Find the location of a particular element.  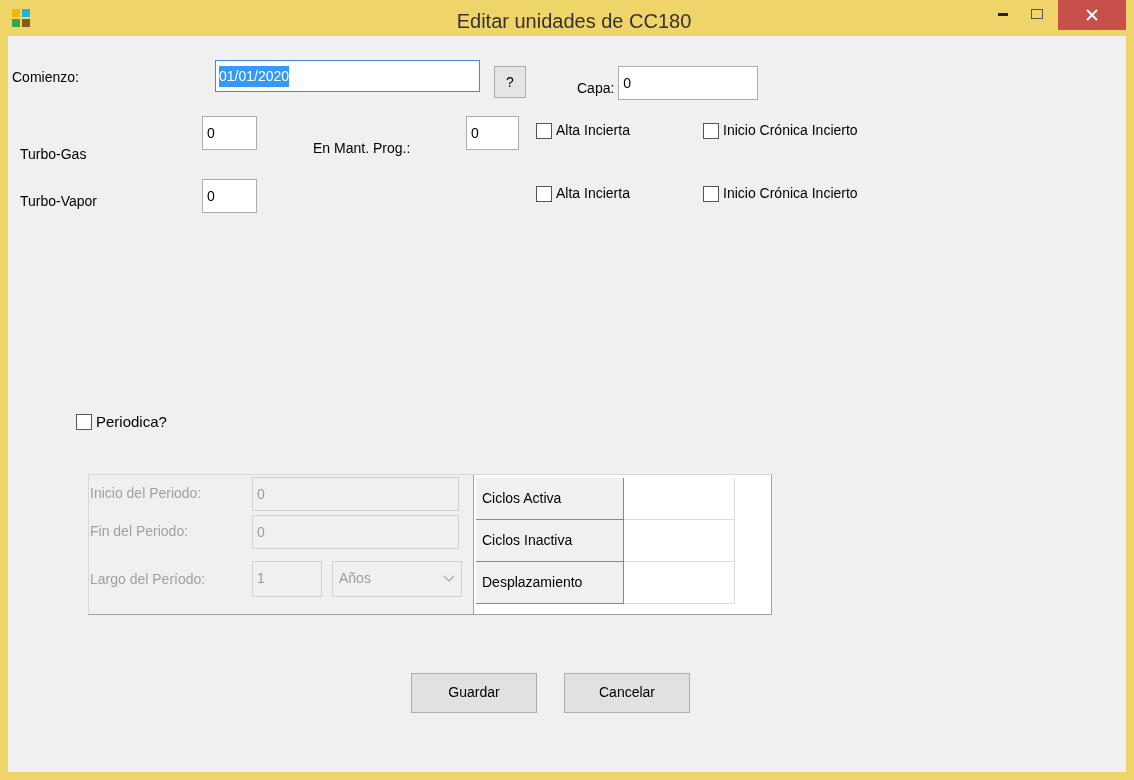

checkbox: Periodica? is located at coordinates (121, 422).